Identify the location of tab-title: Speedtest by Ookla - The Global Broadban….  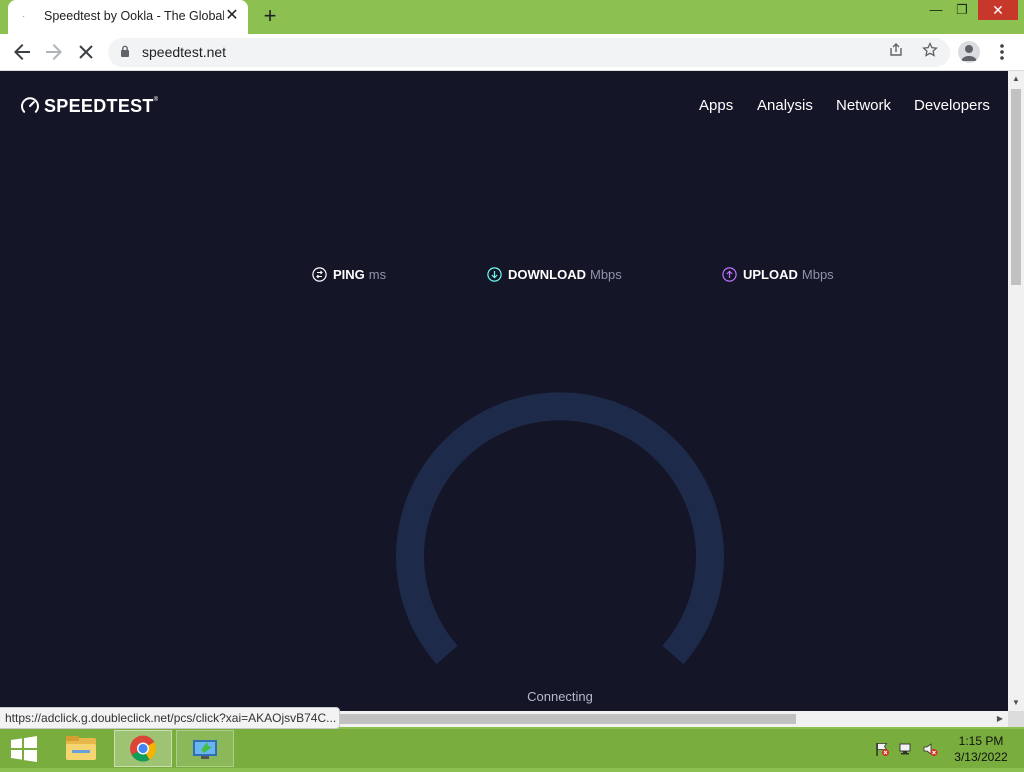
(134, 16).